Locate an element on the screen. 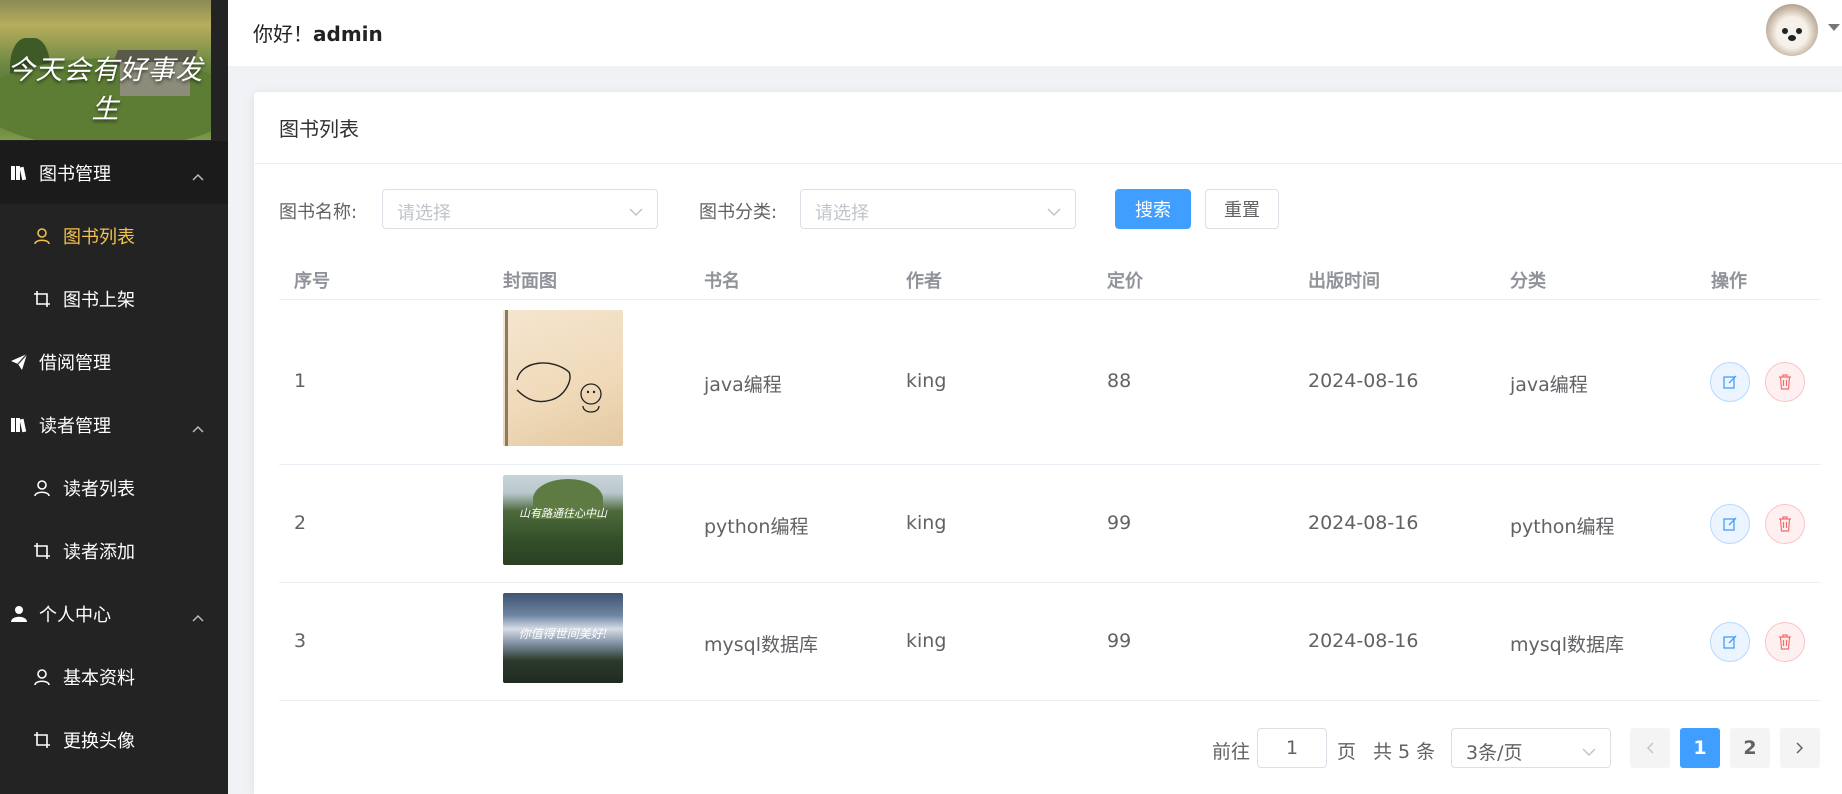 This screenshot has width=1842, height=794. cover-image is located at coordinates (563, 378).